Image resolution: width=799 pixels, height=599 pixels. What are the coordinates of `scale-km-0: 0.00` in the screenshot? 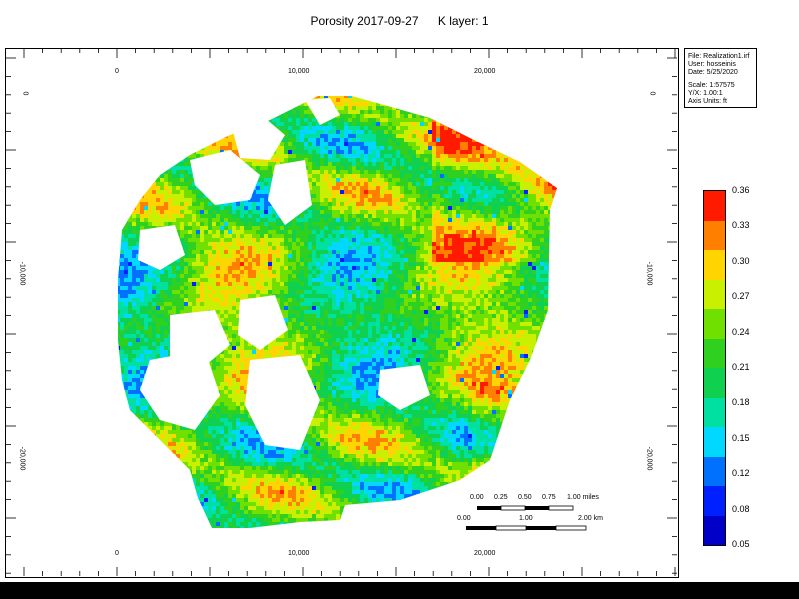 It's located at (464, 518).